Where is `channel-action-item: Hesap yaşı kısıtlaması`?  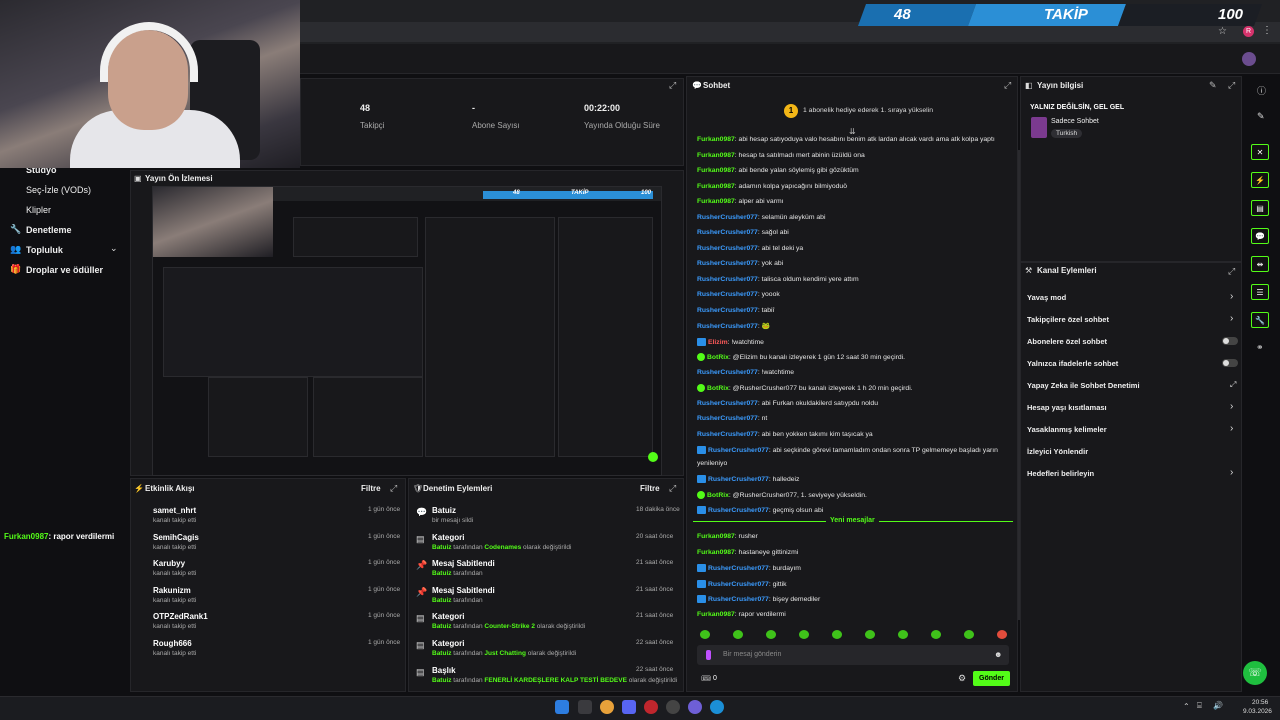
channel-action-item: Hesap yaşı kısıtlaması is located at coordinates (1067, 407).